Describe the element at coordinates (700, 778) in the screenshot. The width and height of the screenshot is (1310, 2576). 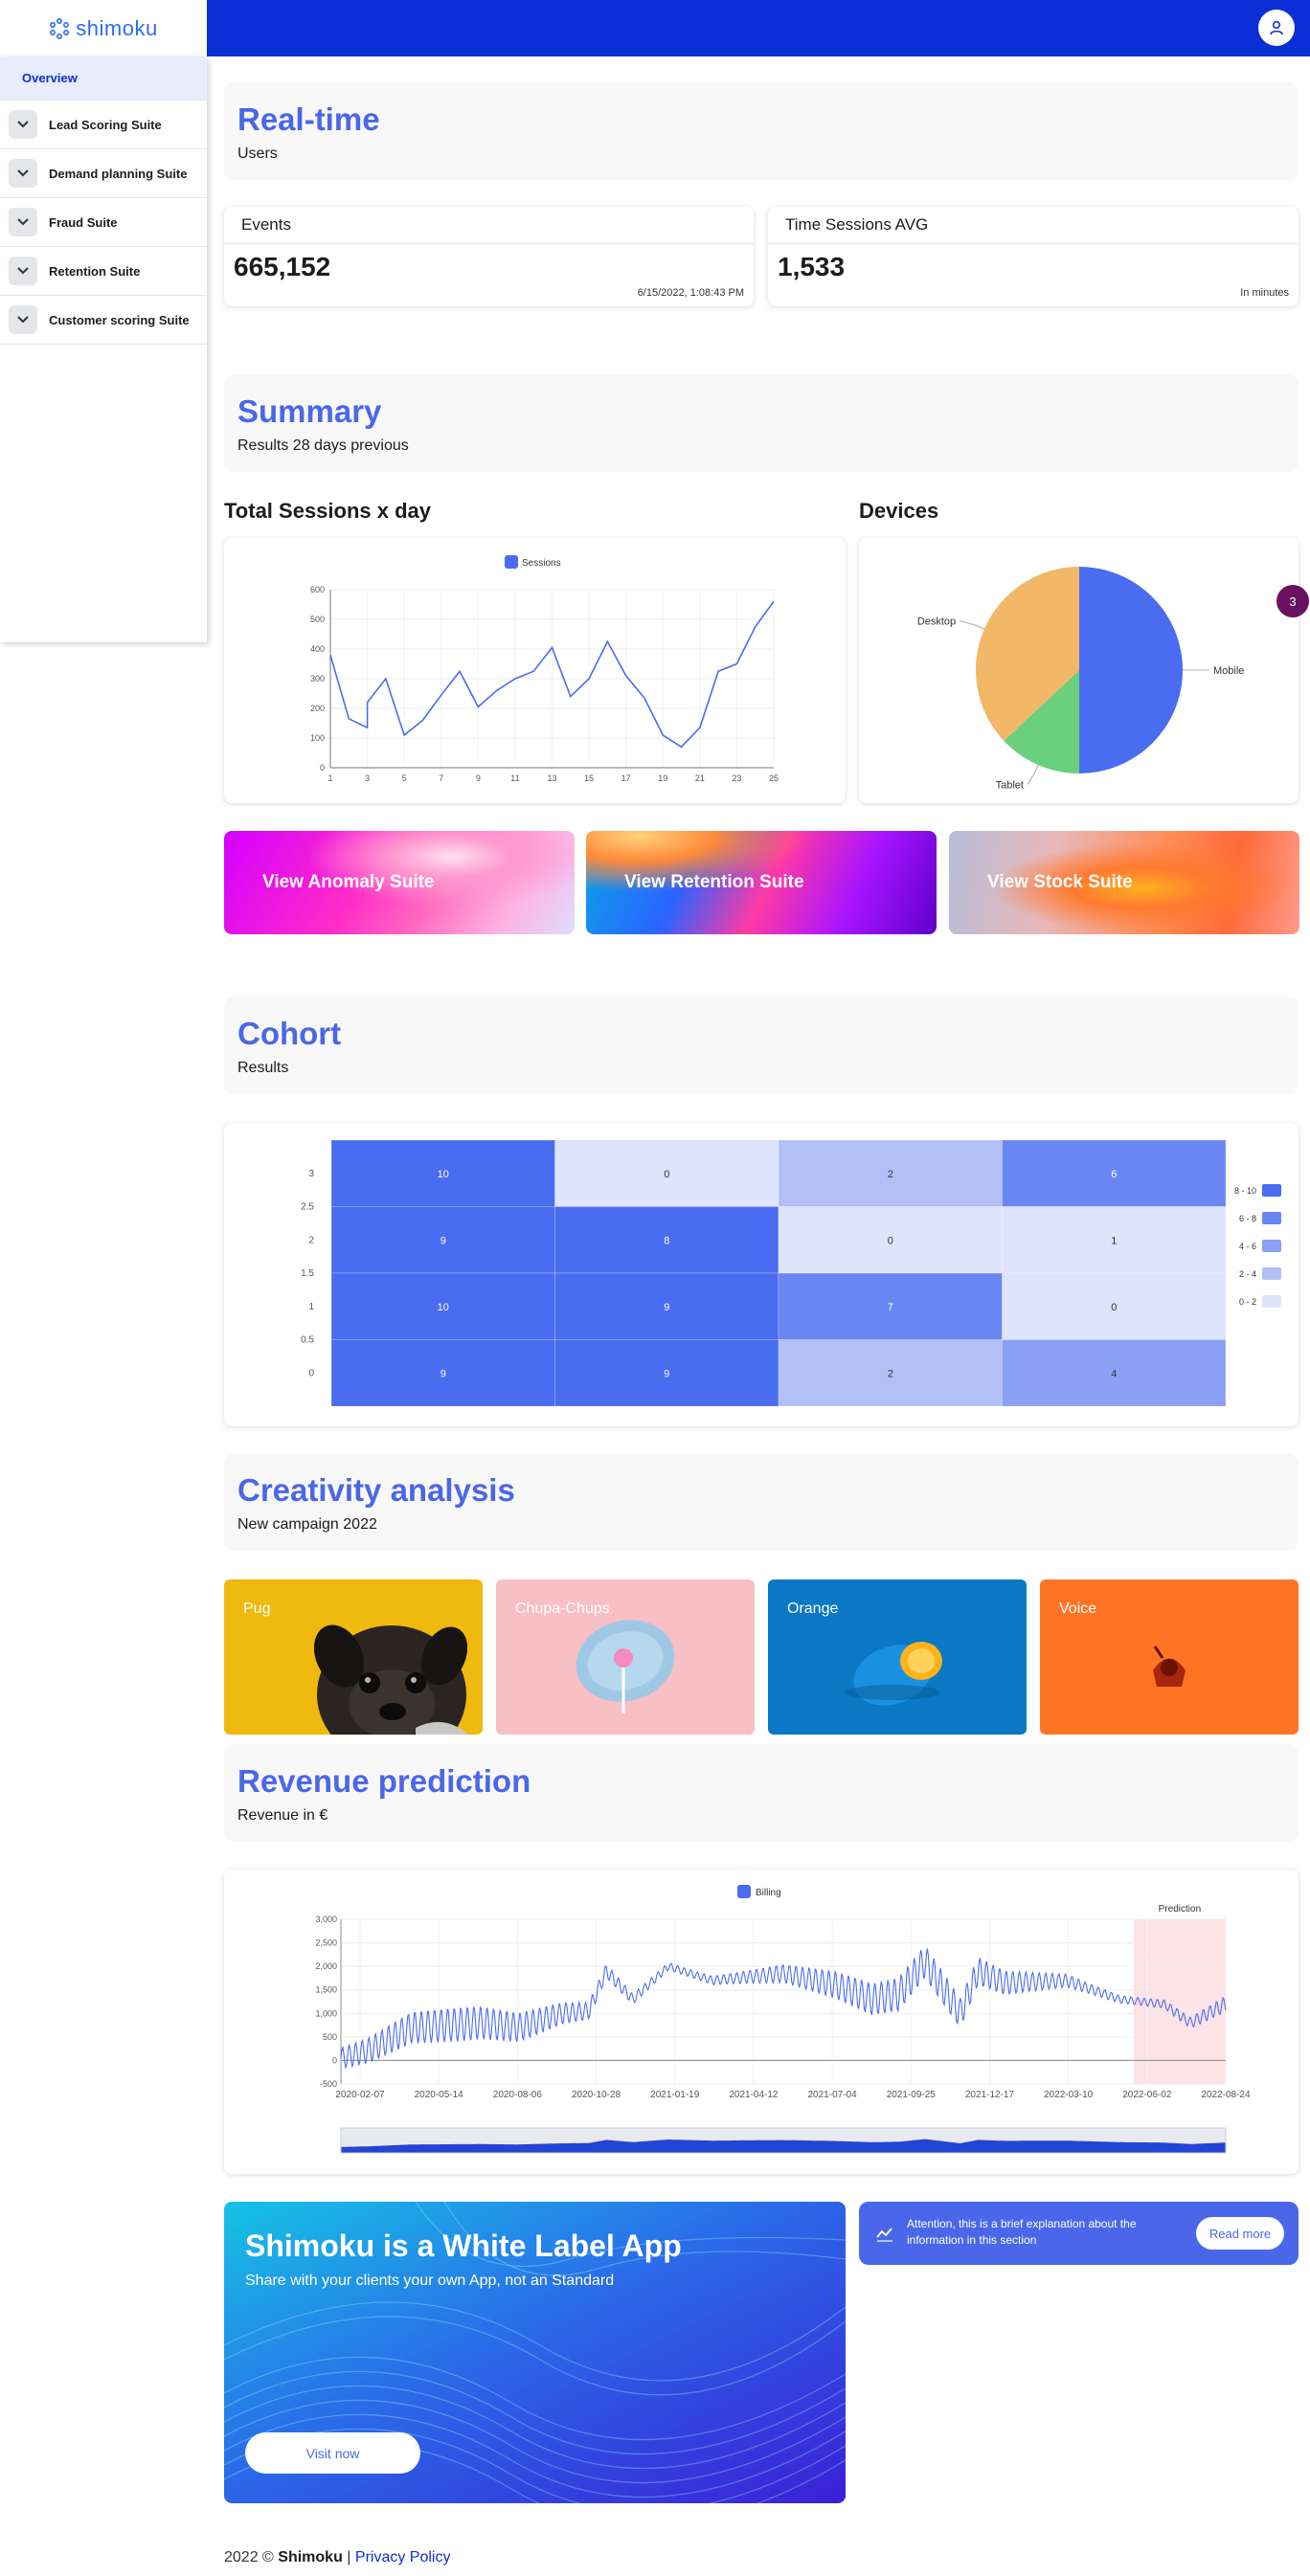
I see `x-tick-label: 21` at that location.